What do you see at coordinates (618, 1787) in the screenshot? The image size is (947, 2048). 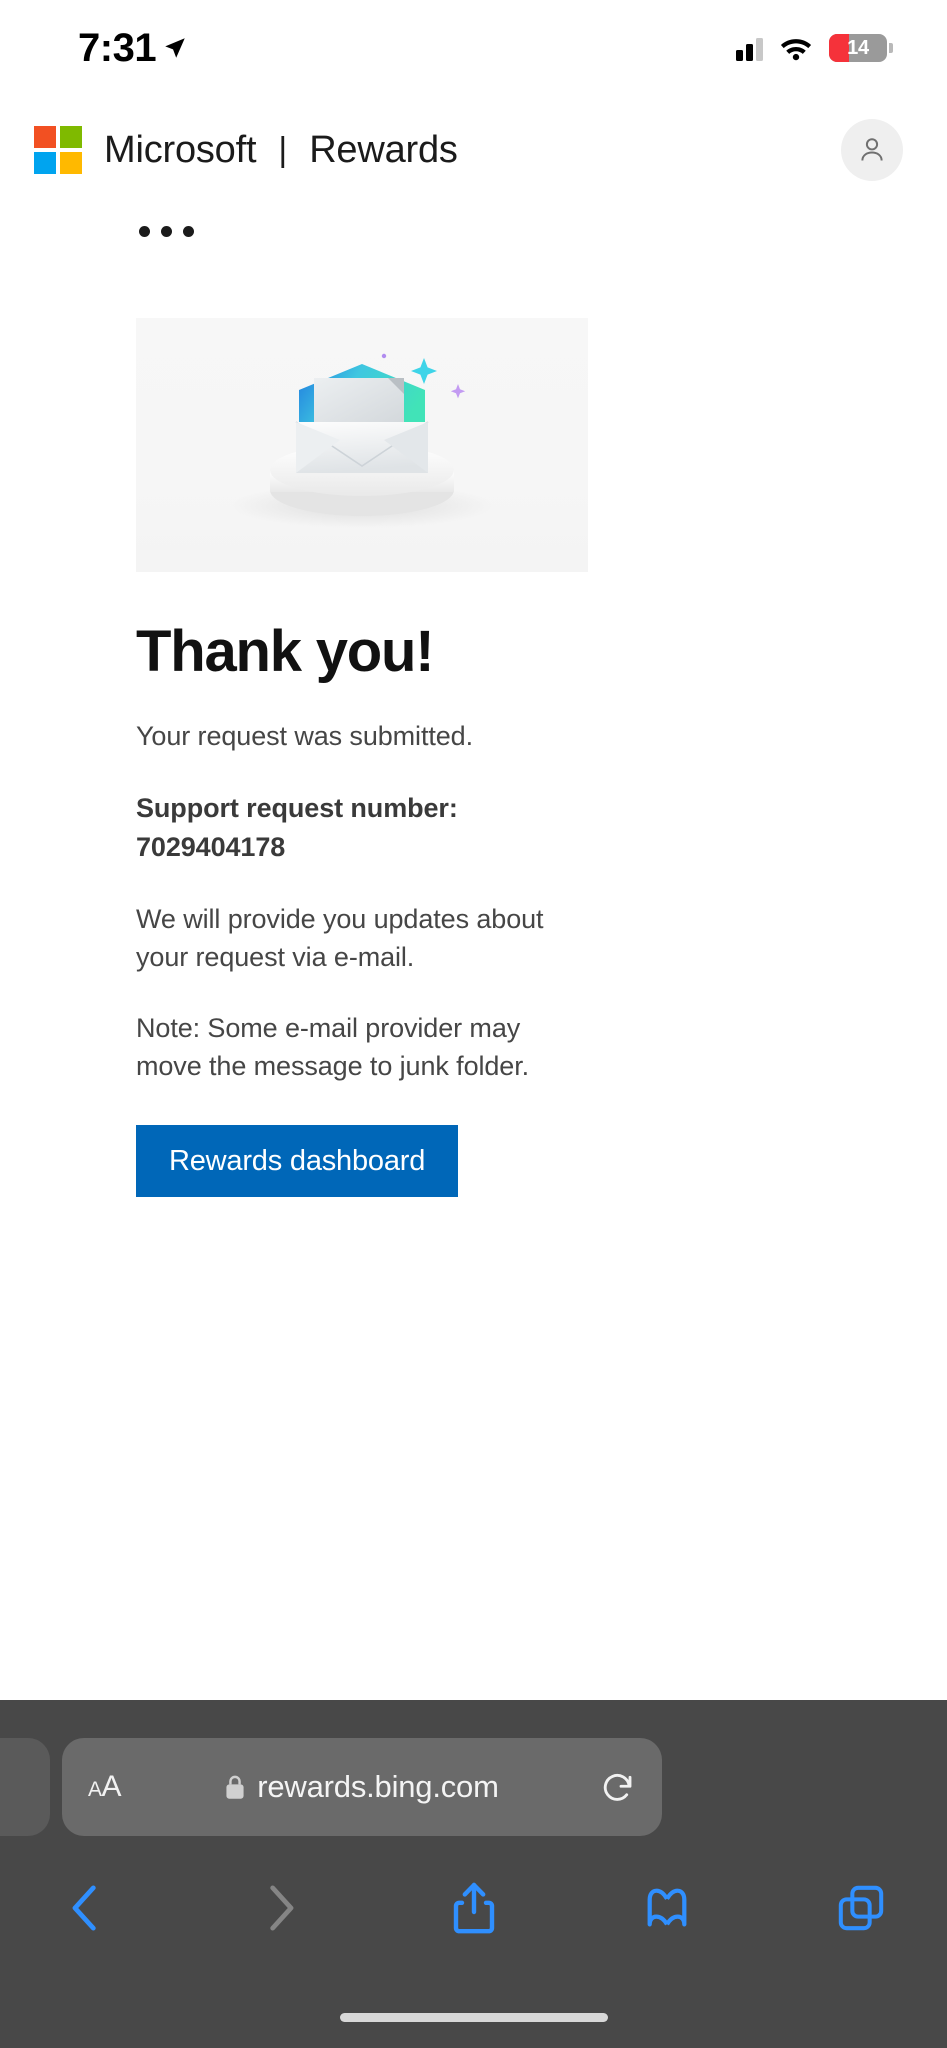 I see `reload-icon` at bounding box center [618, 1787].